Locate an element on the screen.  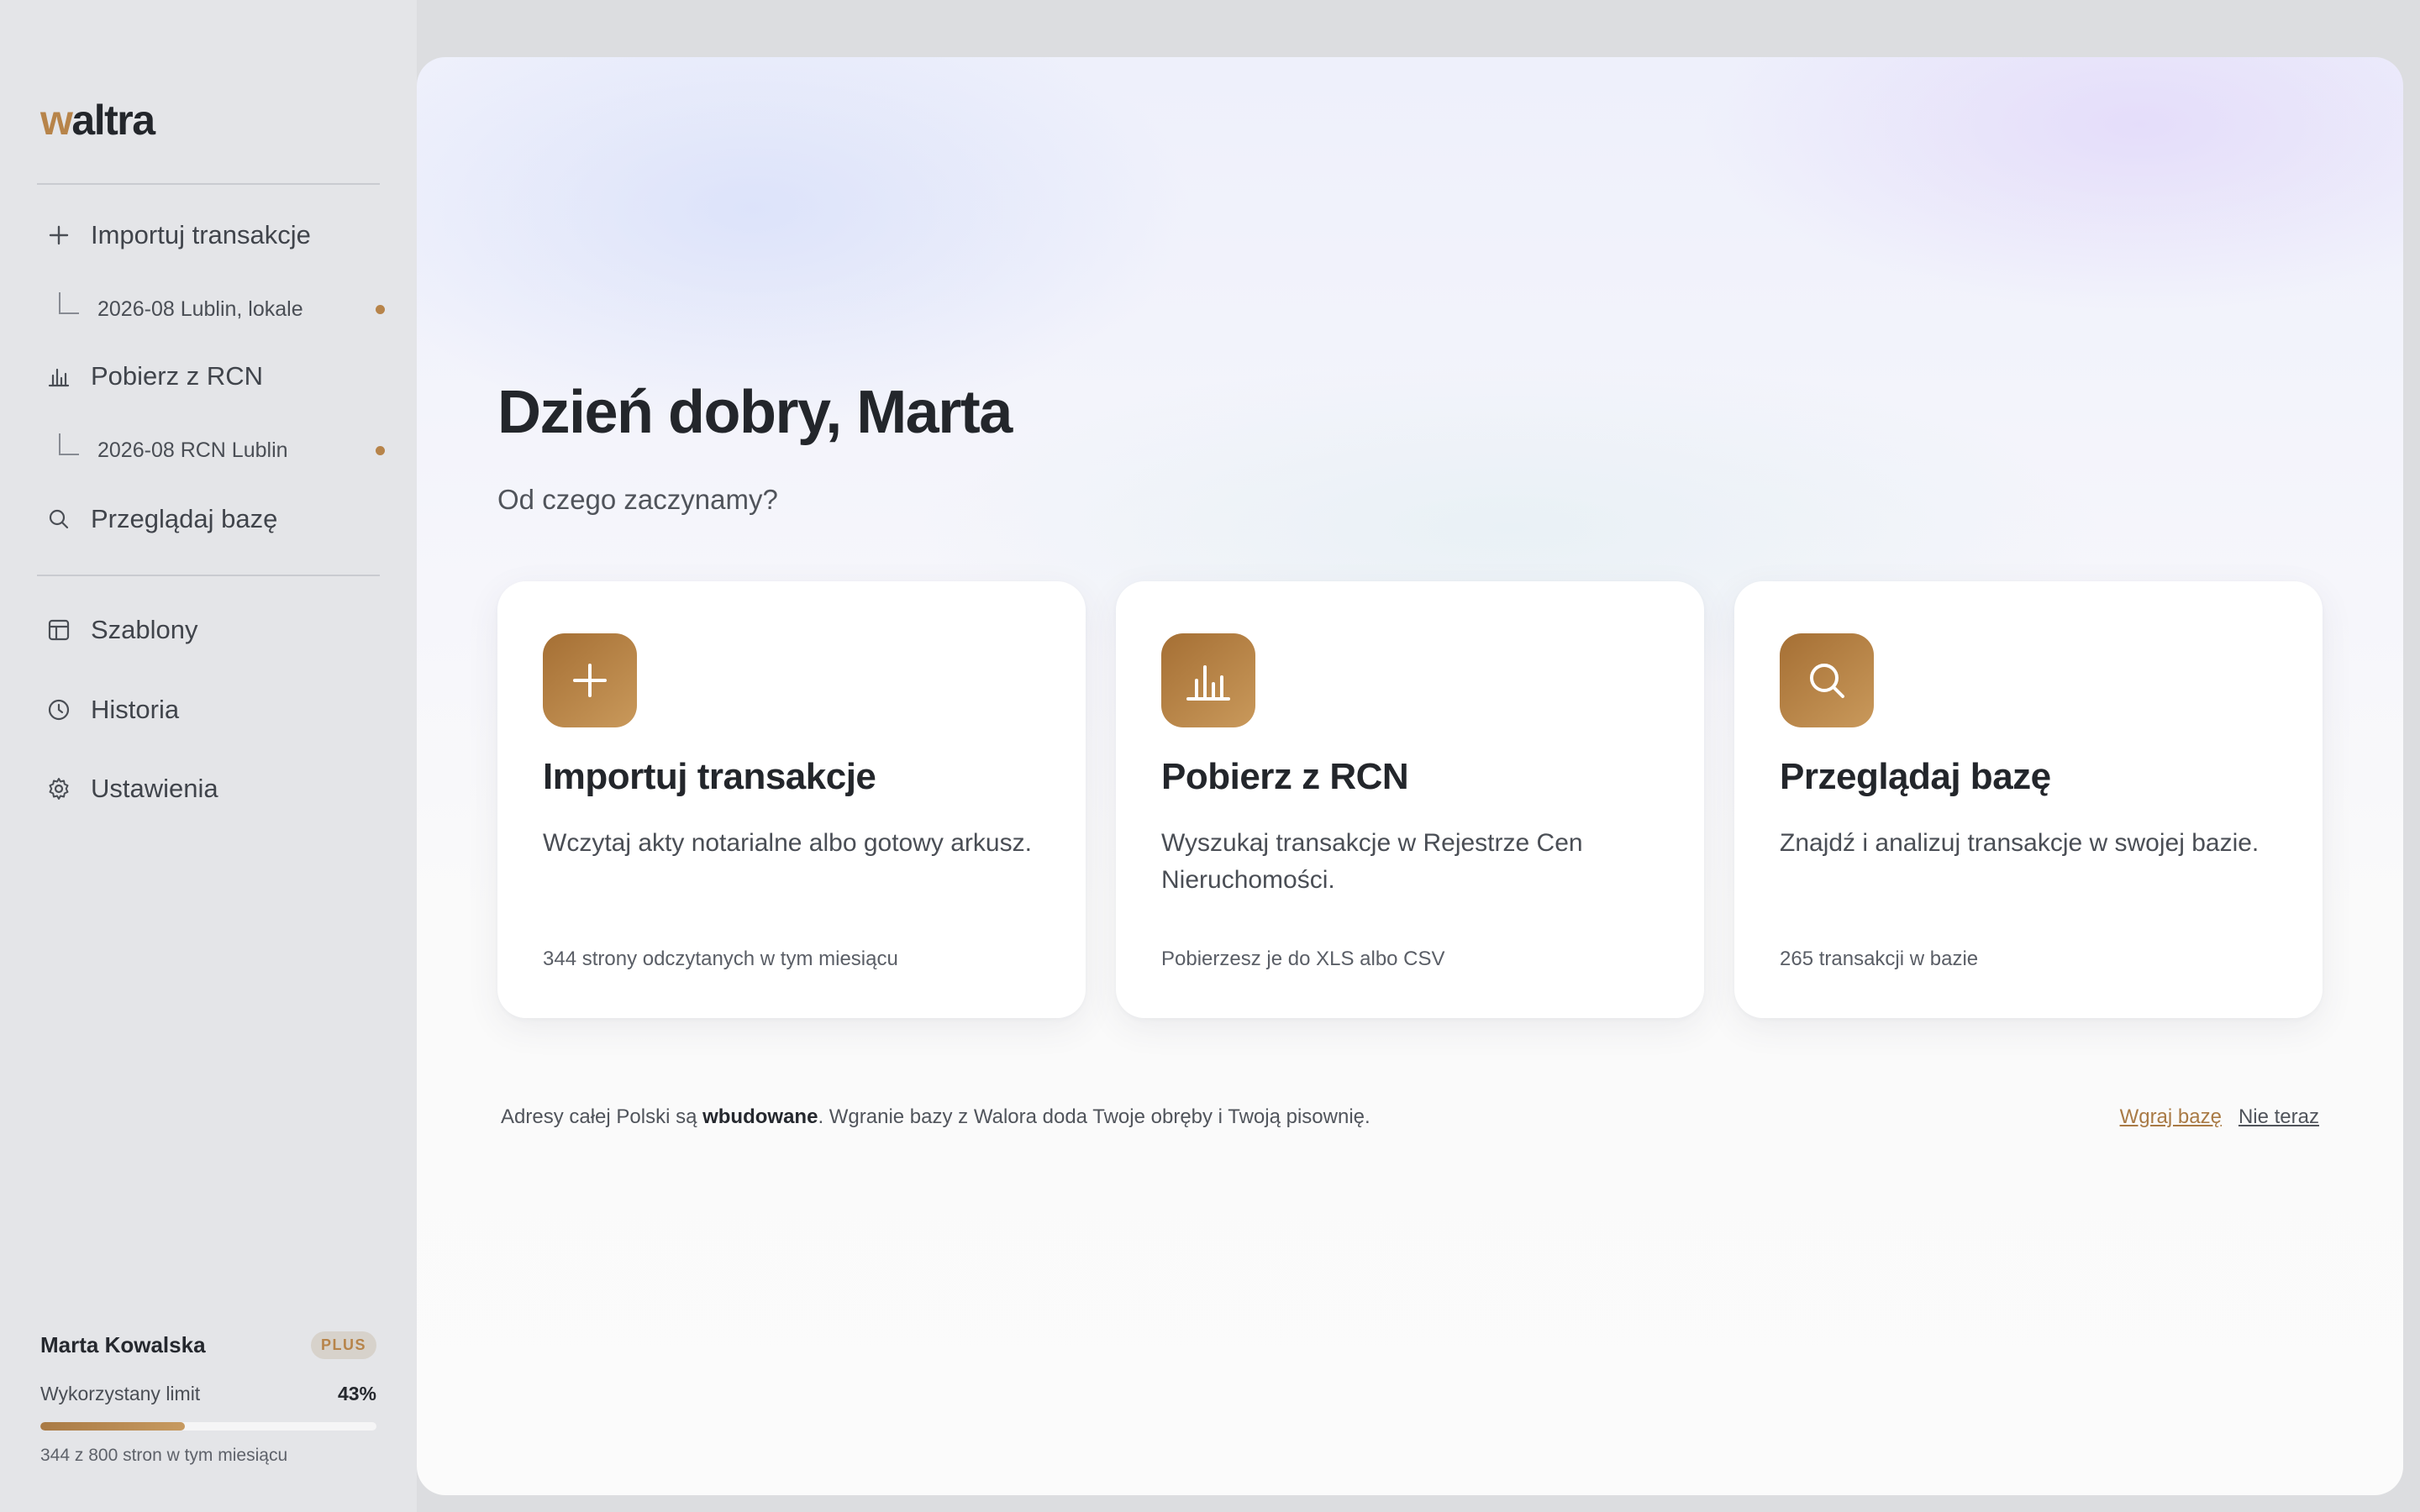
limit-note: 344 z 800 stron w tym miesiącu is located at coordinates (164, 1455).